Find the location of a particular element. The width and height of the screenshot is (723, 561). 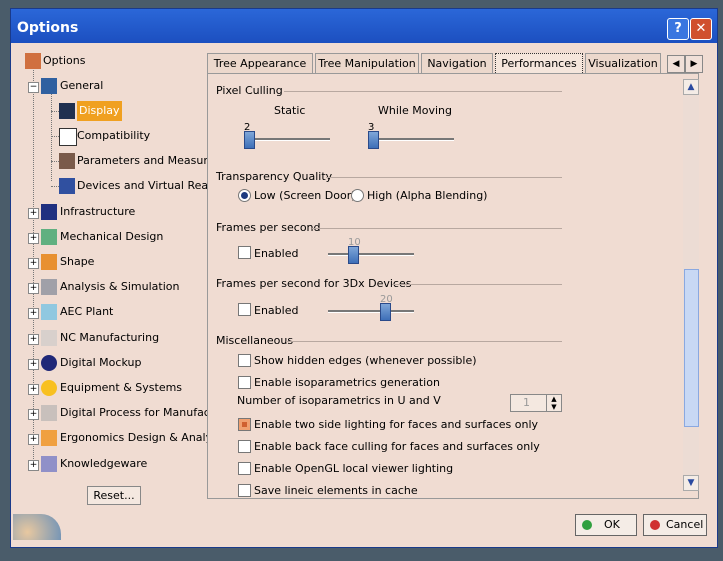

tree-label: Ergonomics Design & Analysis is located at coordinates (143, 437).